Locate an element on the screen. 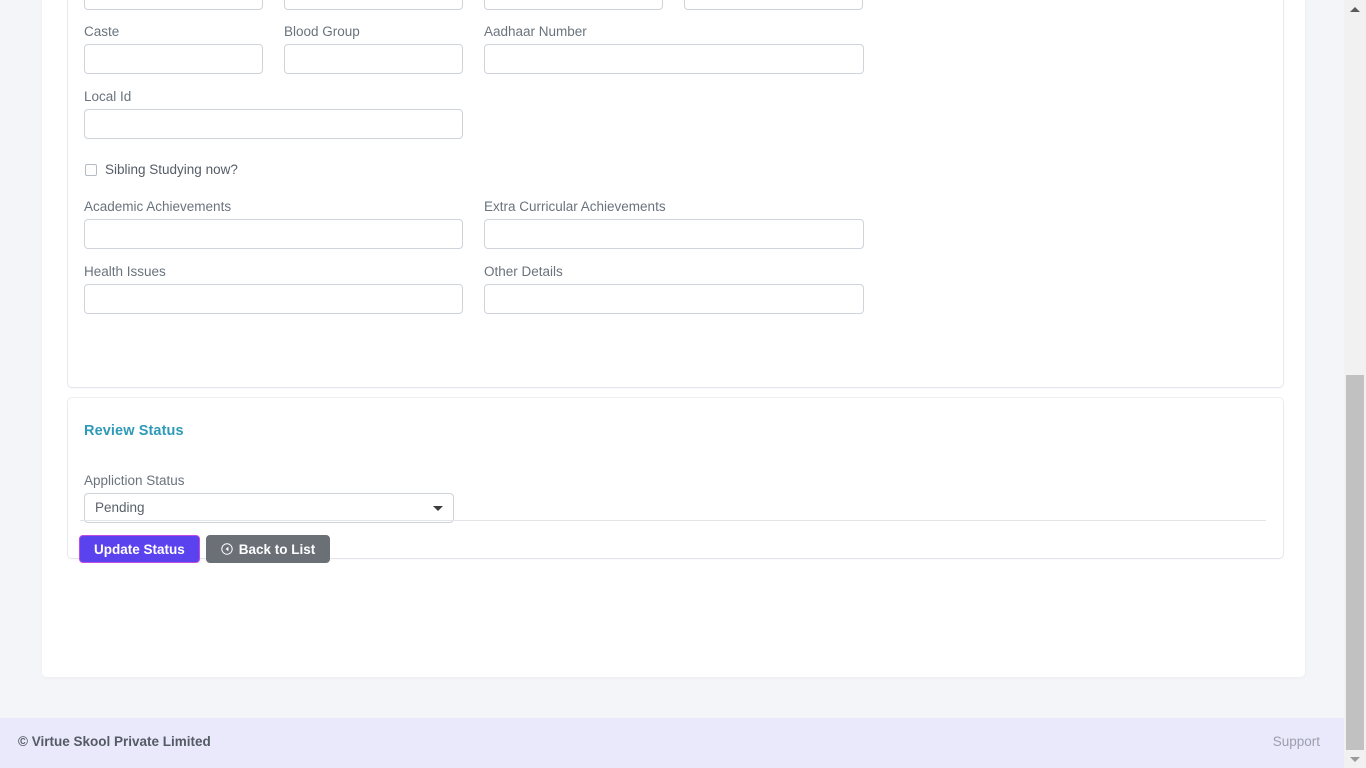 The width and height of the screenshot is (1366, 768). blood-group-input is located at coordinates (373, 59).